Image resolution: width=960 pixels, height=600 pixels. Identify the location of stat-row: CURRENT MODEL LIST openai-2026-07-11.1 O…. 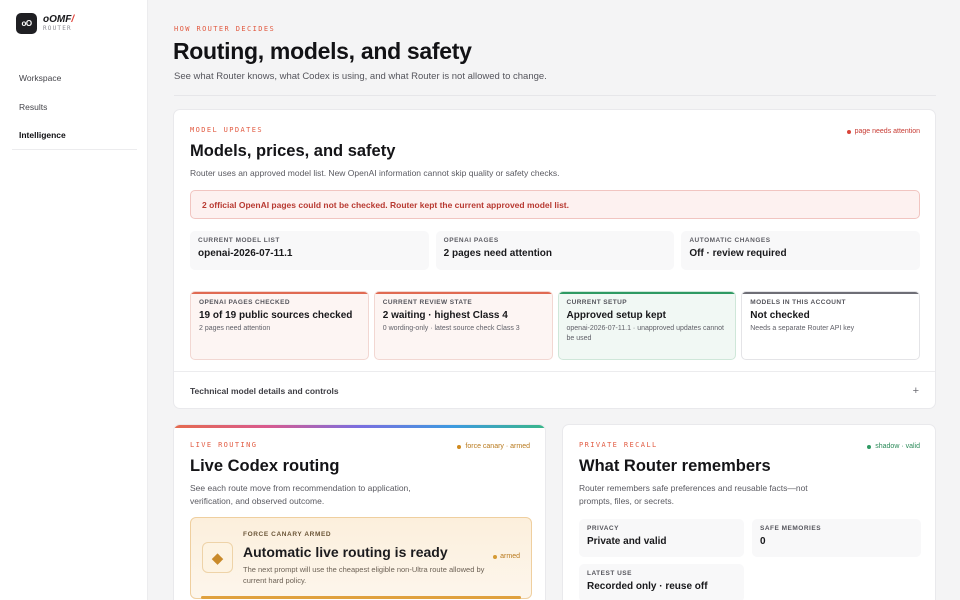
(555, 250).